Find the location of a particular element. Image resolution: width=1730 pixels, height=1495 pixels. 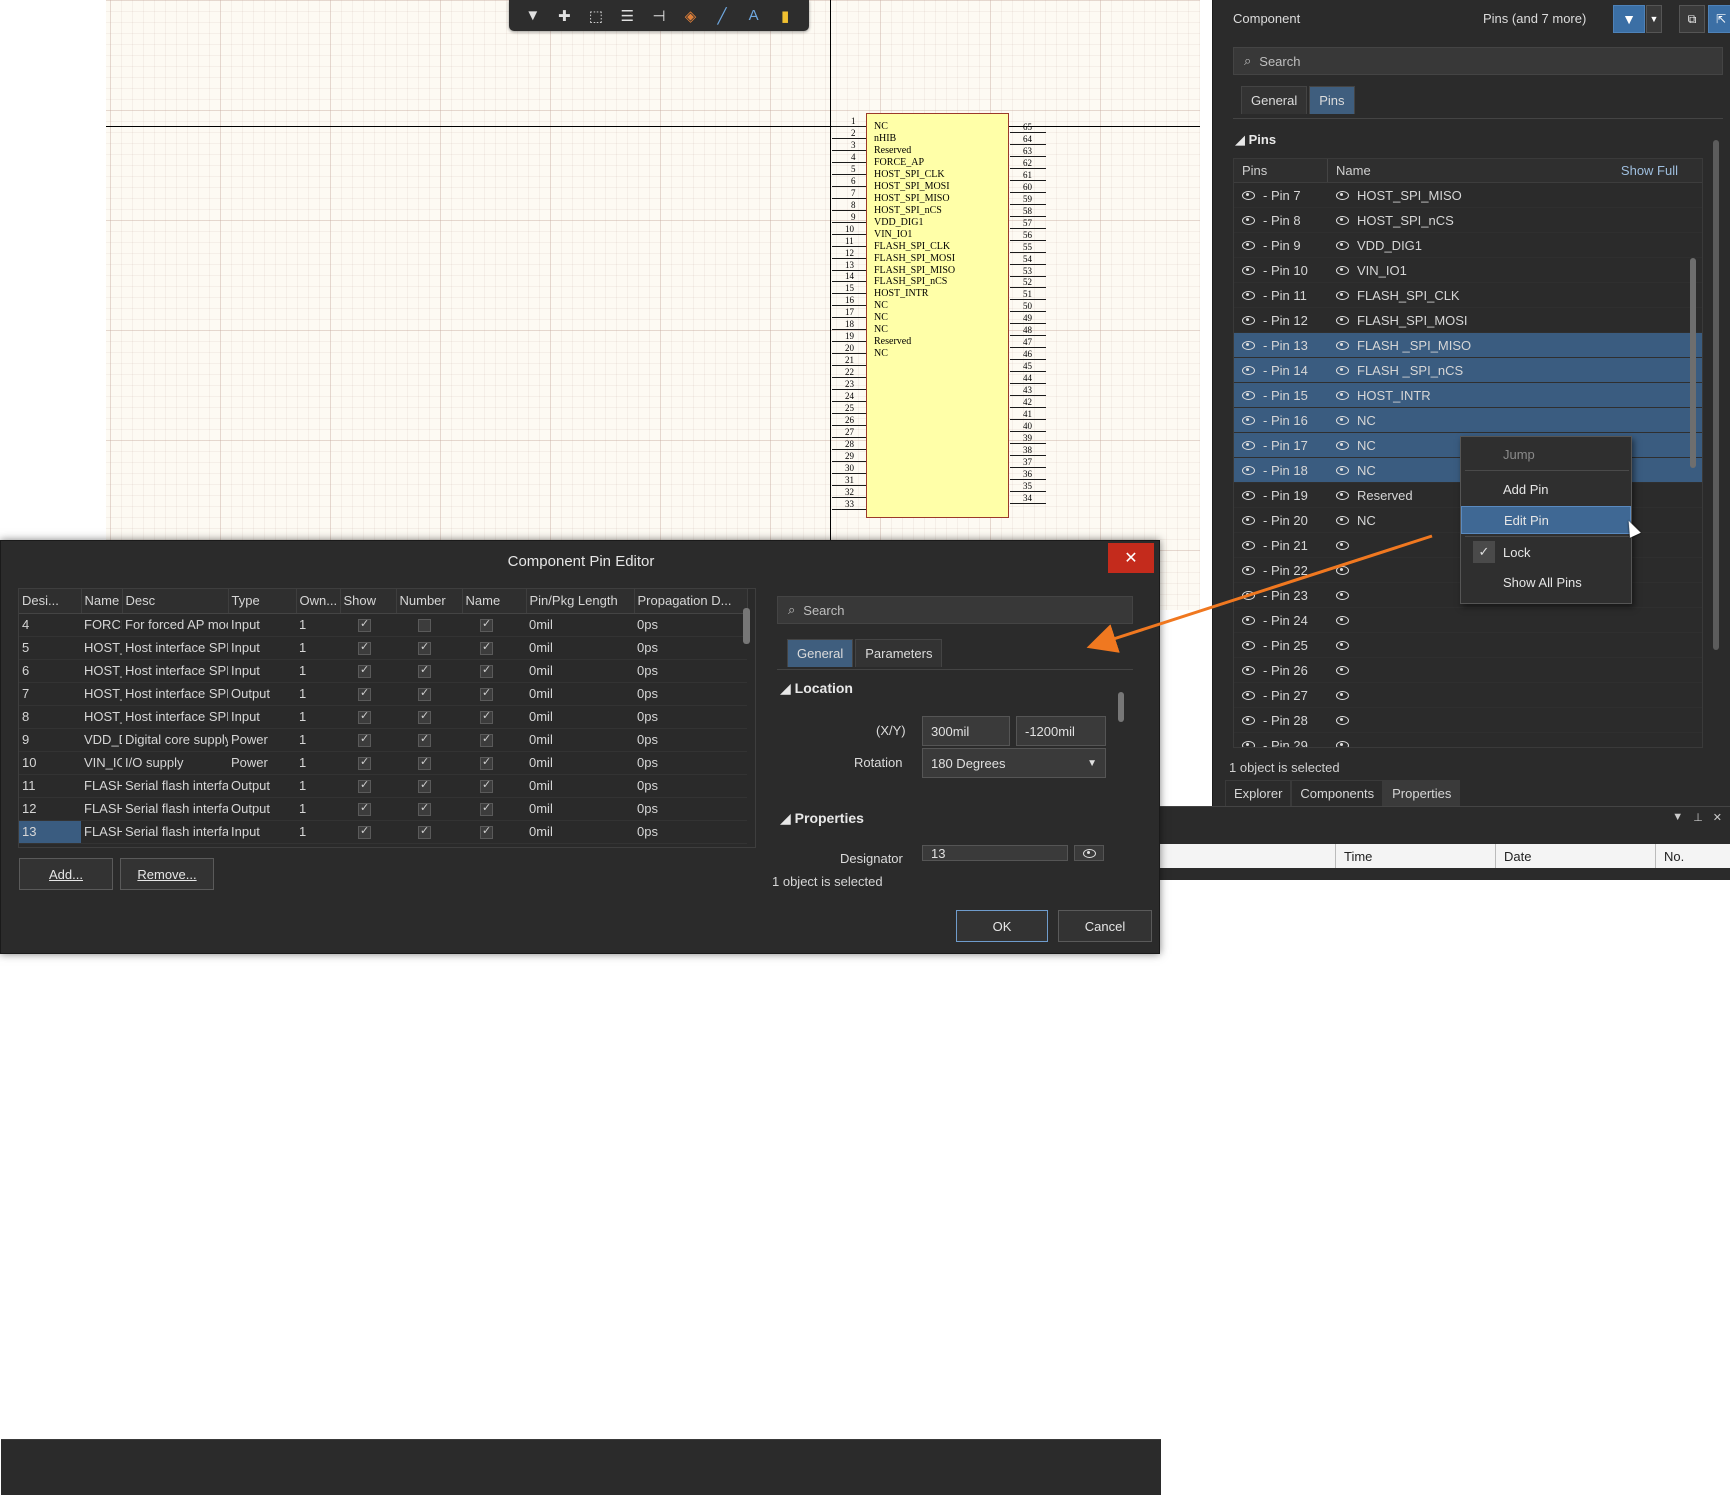

table-row: 6HOST_Host interface SPIInput1 0mil0ps is located at coordinates (383, 671).